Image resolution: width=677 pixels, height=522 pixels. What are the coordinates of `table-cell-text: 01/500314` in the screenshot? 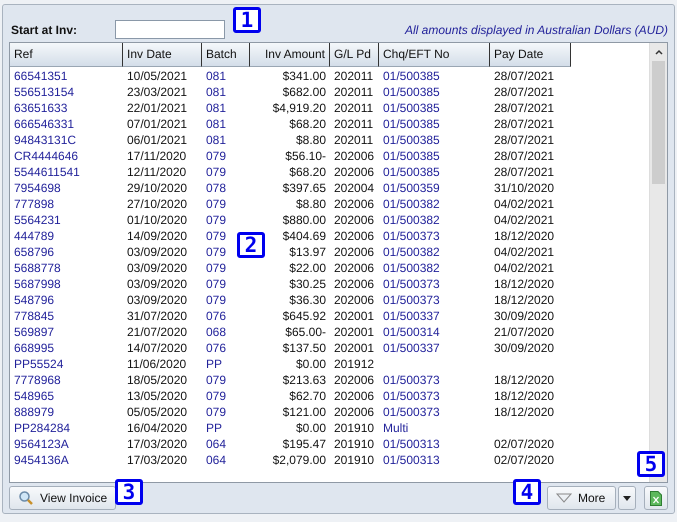 It's located at (411, 332).